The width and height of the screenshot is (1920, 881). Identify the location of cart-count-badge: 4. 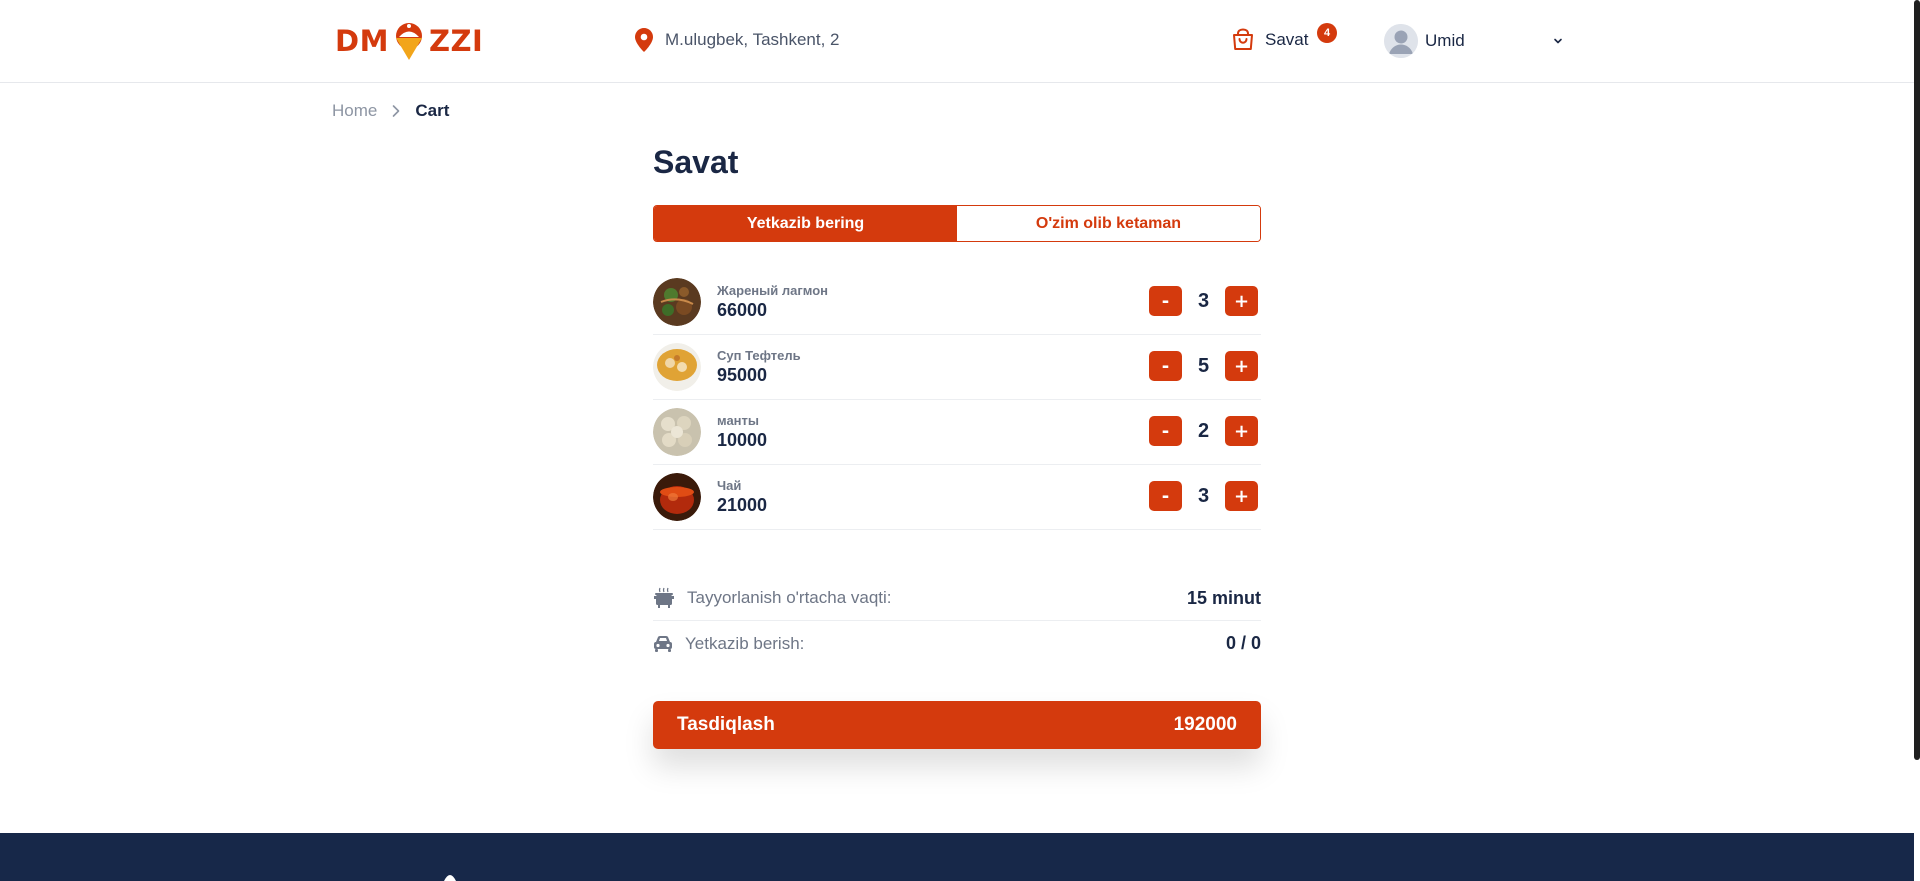
(1327, 33).